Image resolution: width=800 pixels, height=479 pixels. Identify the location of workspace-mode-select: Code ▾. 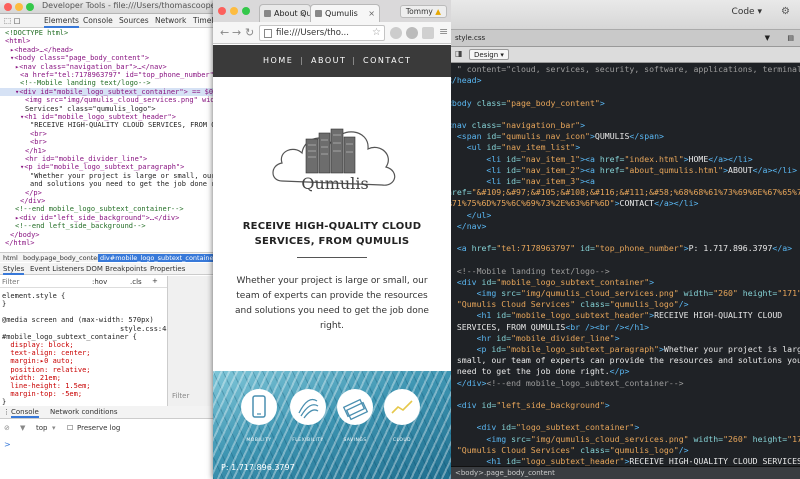
(747, 12).